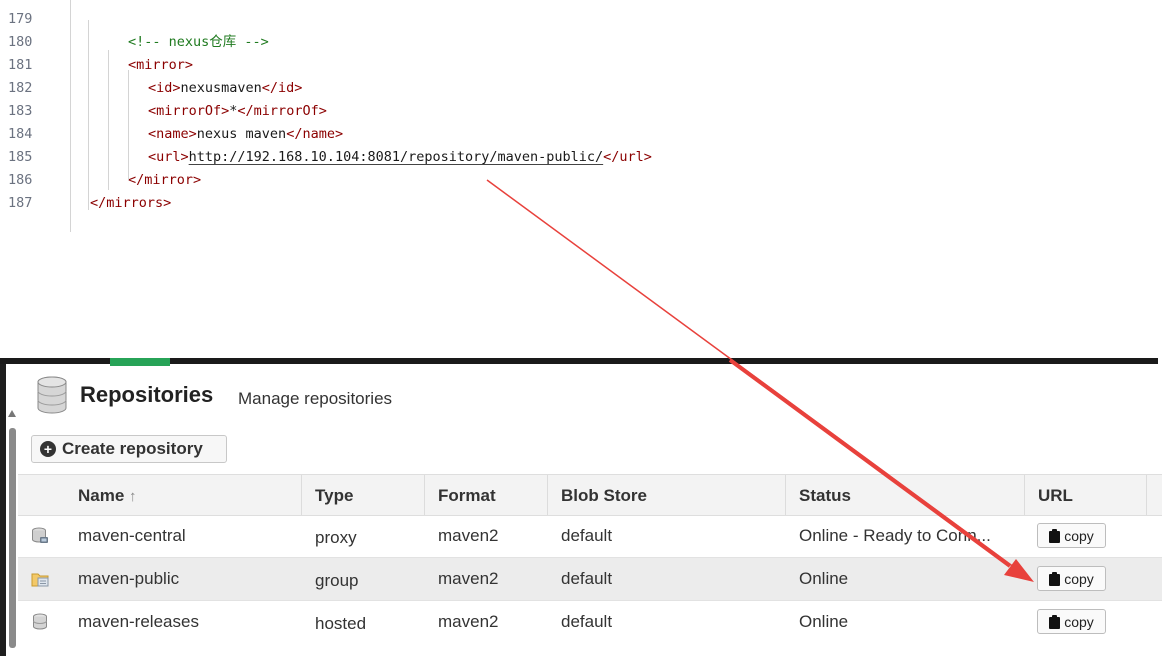 This screenshot has height=656, width=1162. I want to click on repo-type: proxy, so click(336, 537).